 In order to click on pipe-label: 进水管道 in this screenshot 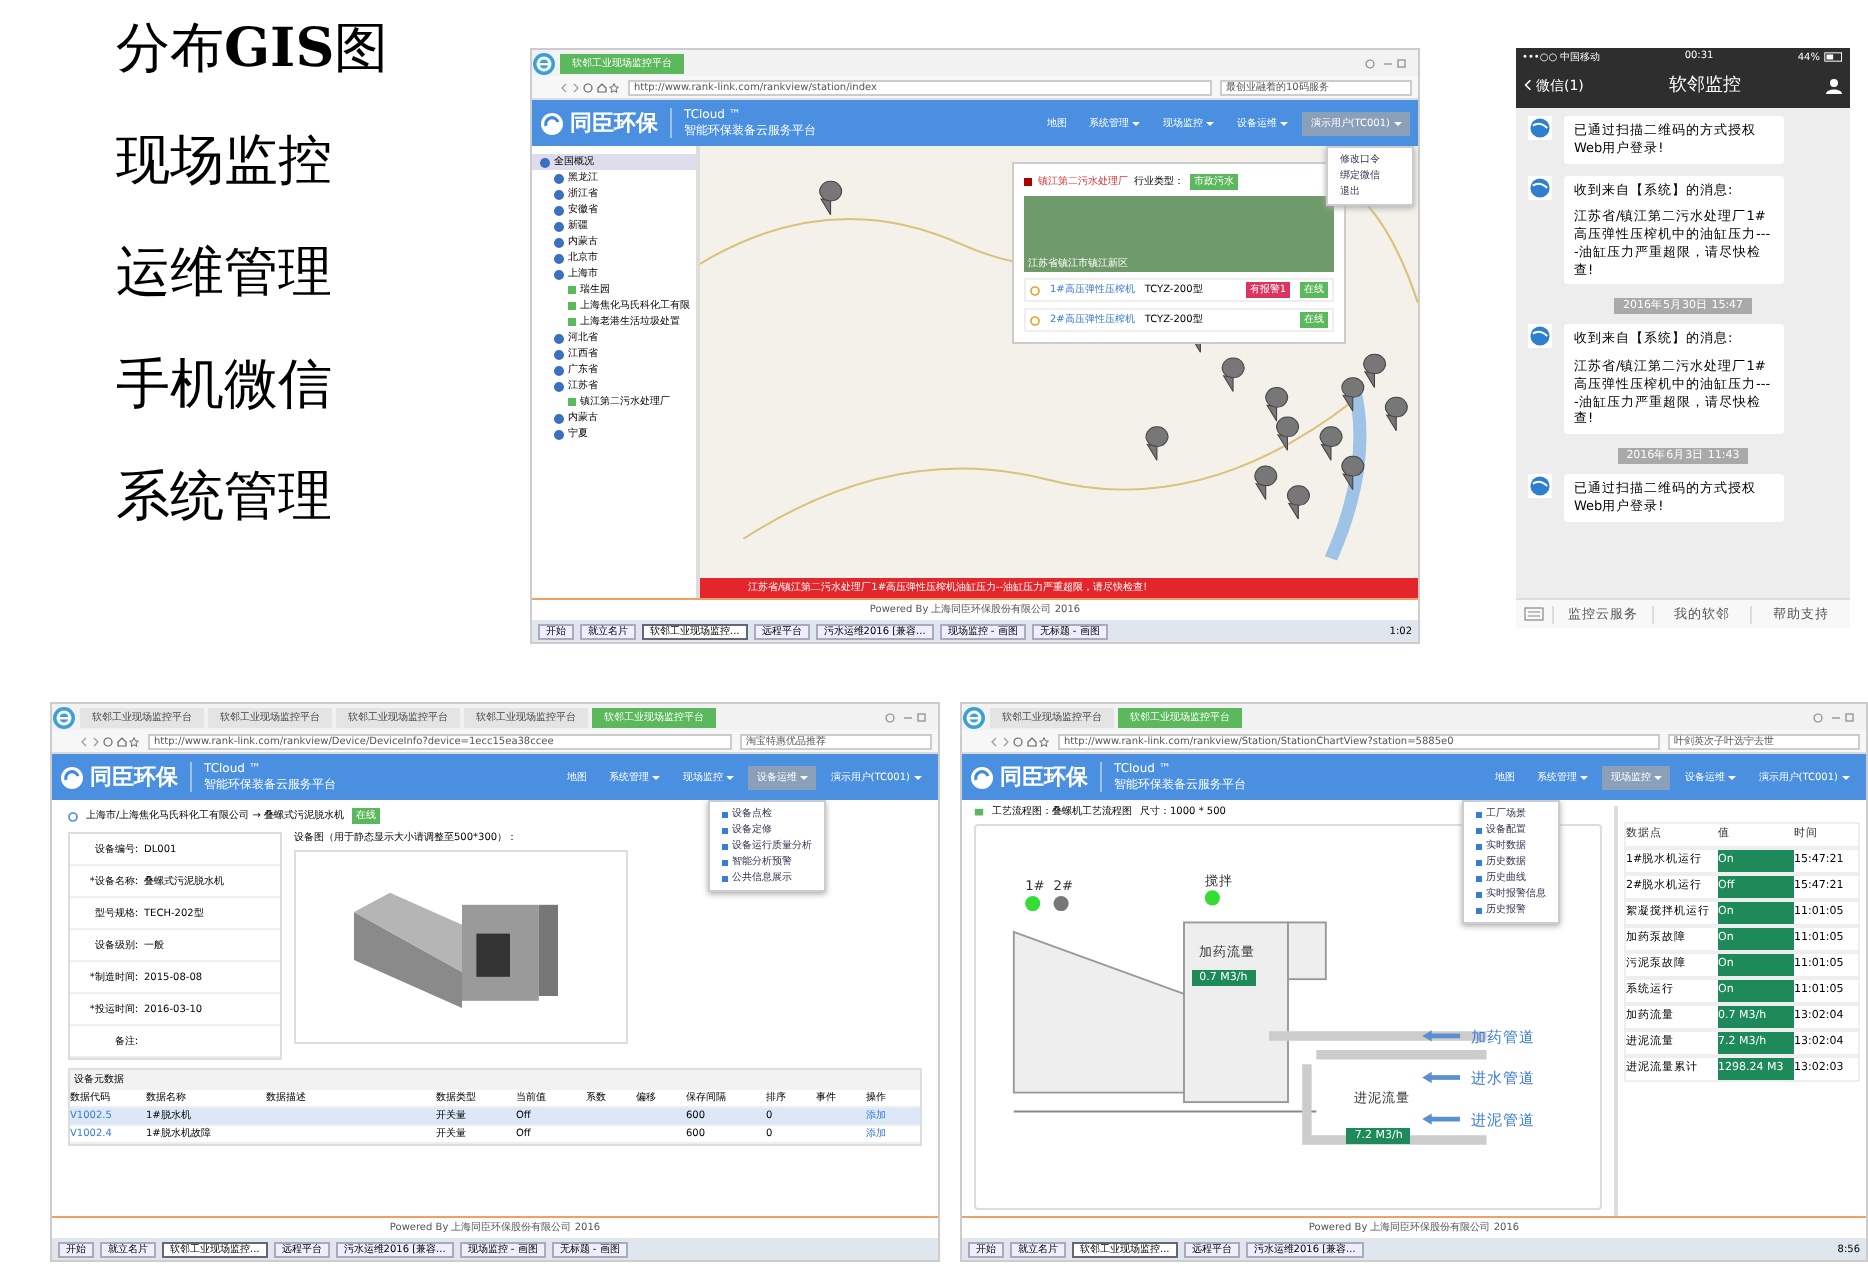, I will do `click(1503, 1078)`.